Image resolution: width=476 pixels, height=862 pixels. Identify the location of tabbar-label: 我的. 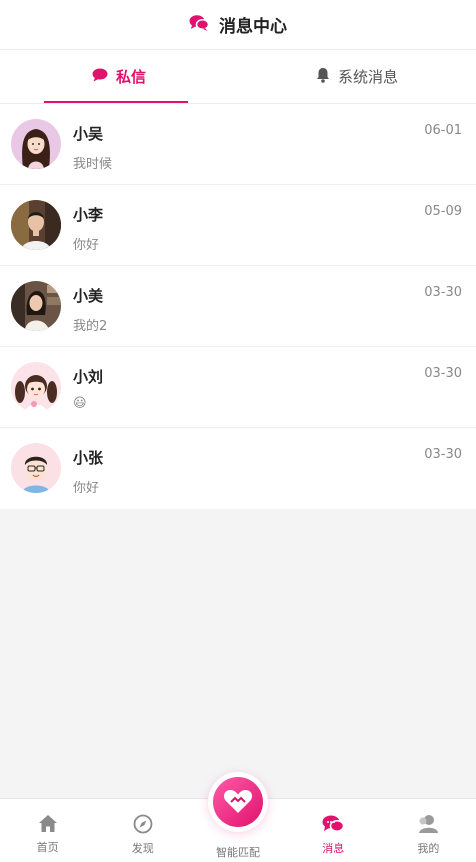
(428, 848).